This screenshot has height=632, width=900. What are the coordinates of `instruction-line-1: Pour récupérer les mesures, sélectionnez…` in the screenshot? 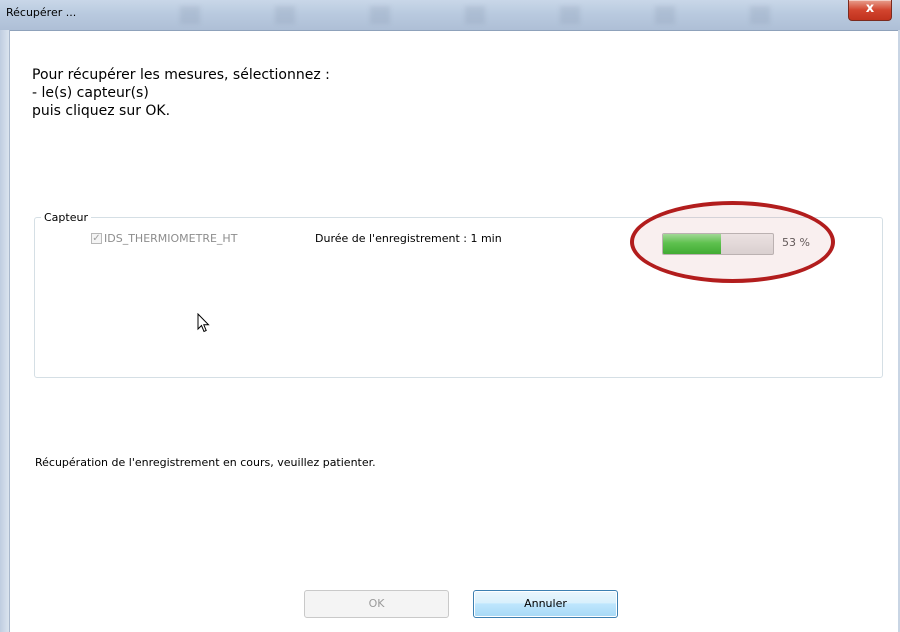 It's located at (181, 75).